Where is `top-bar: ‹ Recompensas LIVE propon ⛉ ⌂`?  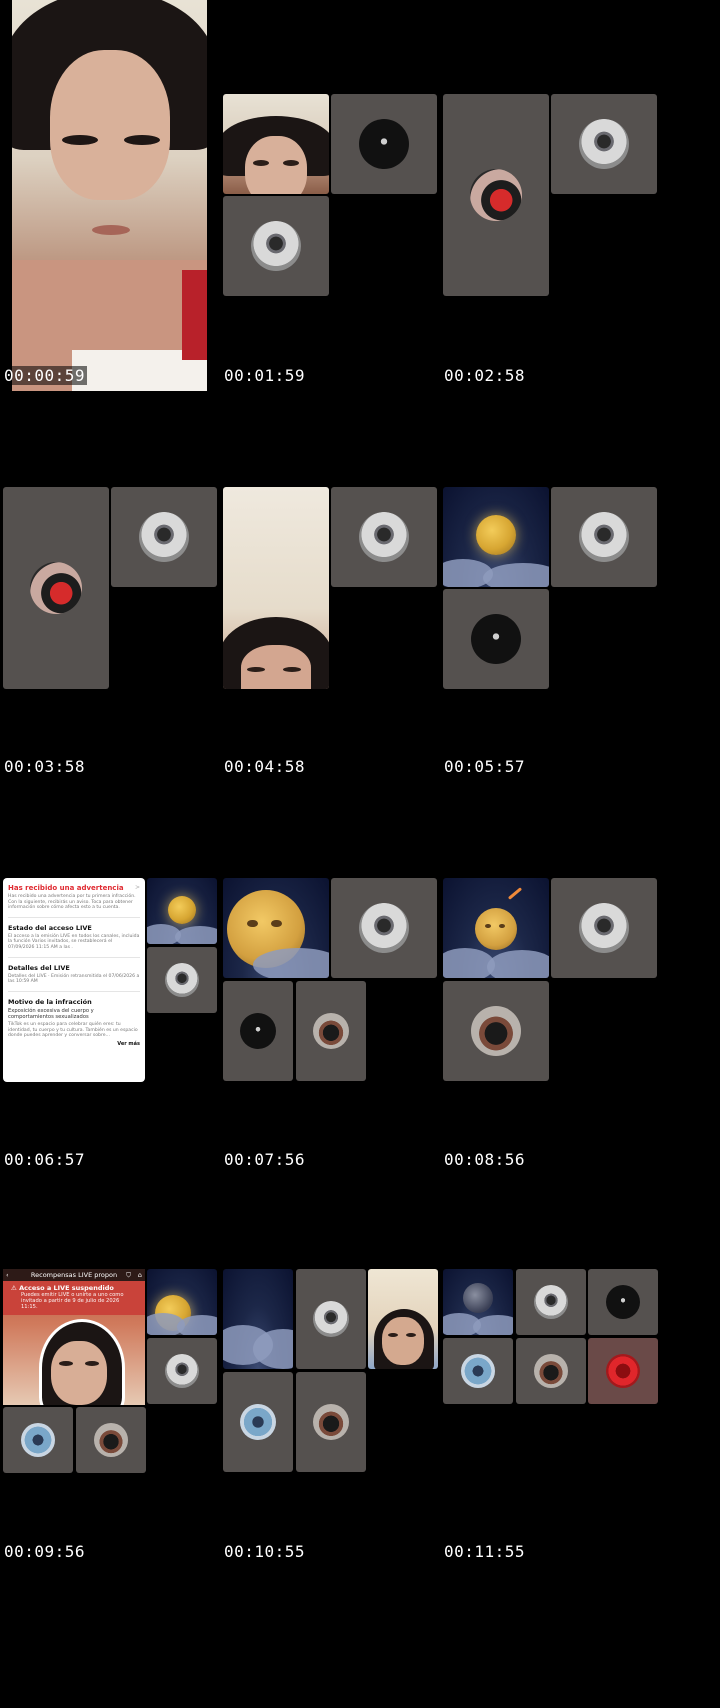
top-bar: ‹ Recompensas LIVE propon ⛉ ⌂ is located at coordinates (74, 1275).